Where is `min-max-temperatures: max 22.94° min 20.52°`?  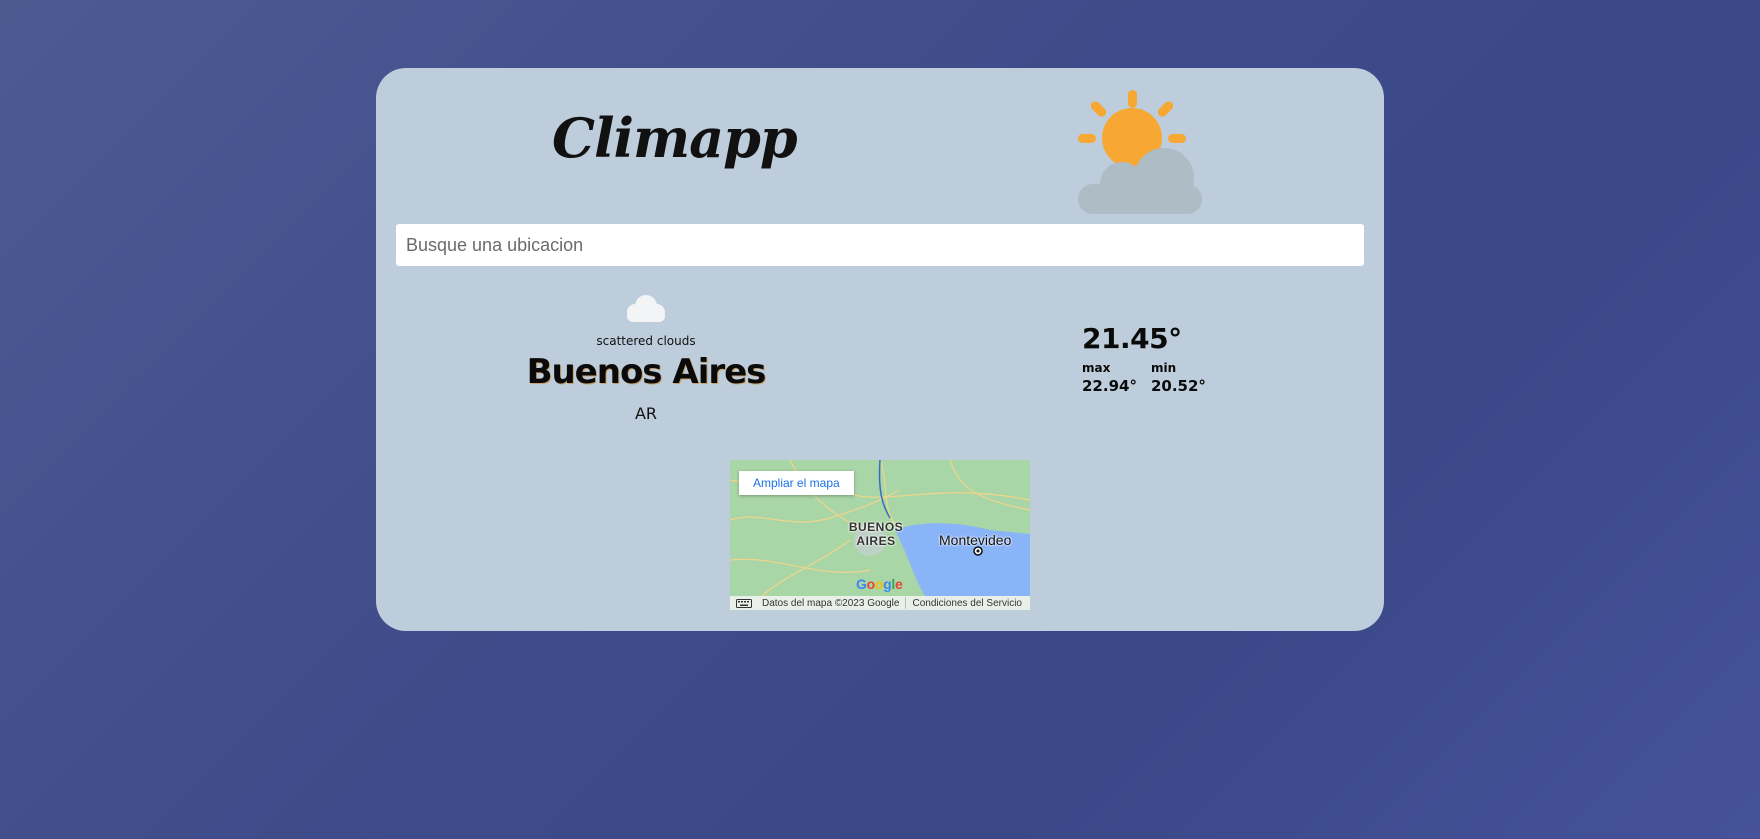
min-max-temperatures: max 22.94° min 20.52° is located at coordinates (1162, 378).